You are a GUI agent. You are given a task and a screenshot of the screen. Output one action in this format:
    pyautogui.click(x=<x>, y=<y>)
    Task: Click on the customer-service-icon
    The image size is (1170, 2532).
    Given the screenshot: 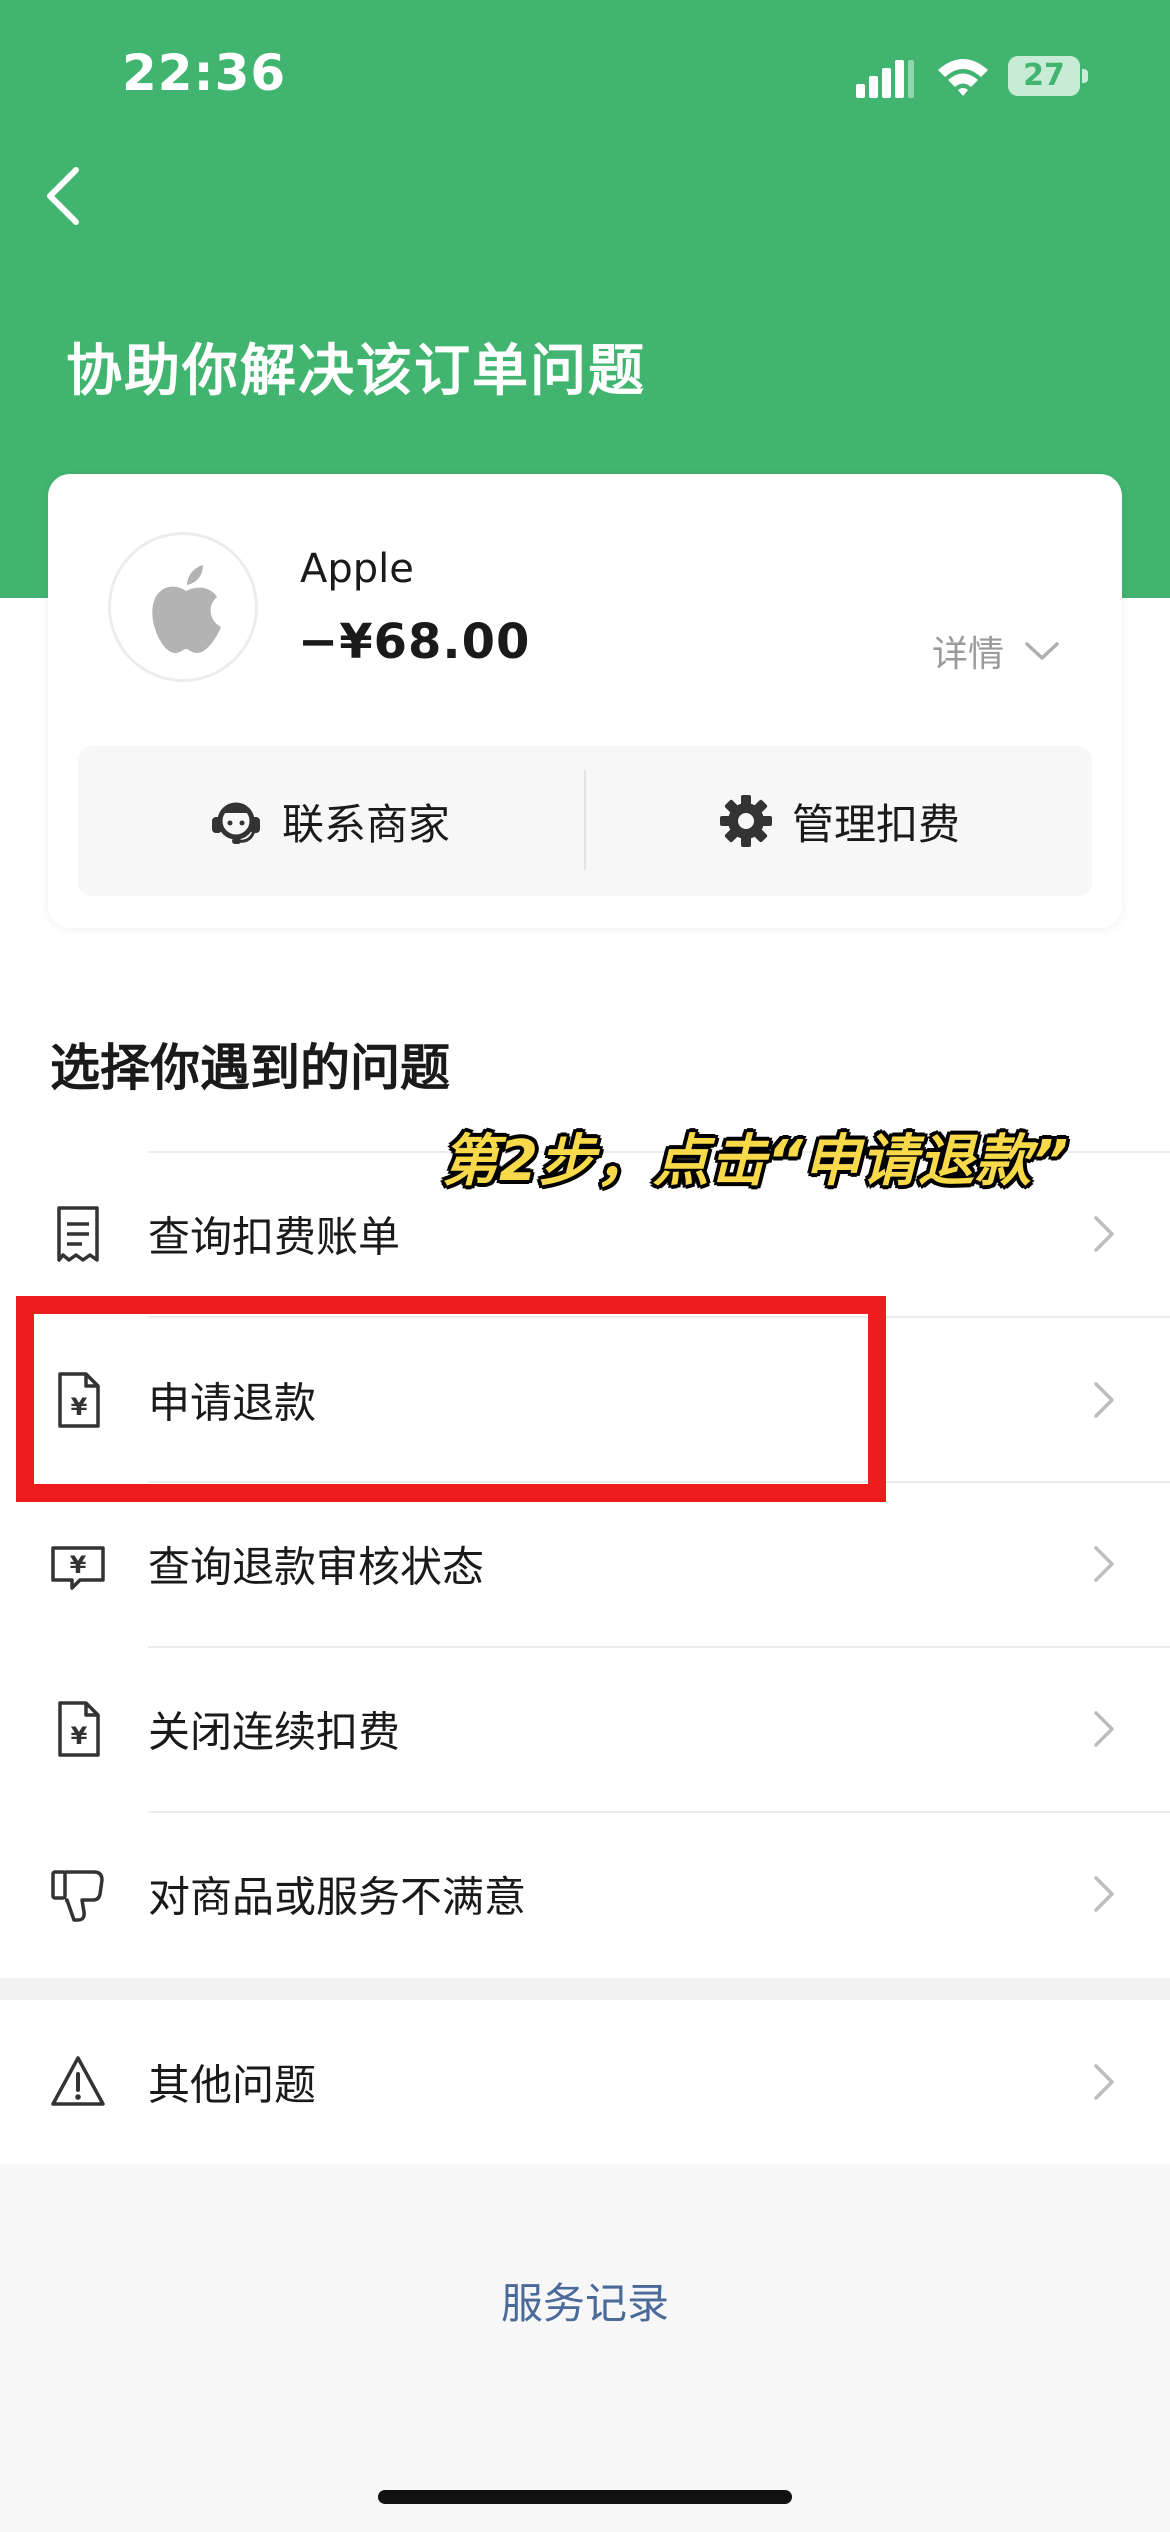 What is the action you would take?
    pyautogui.click(x=236, y=823)
    